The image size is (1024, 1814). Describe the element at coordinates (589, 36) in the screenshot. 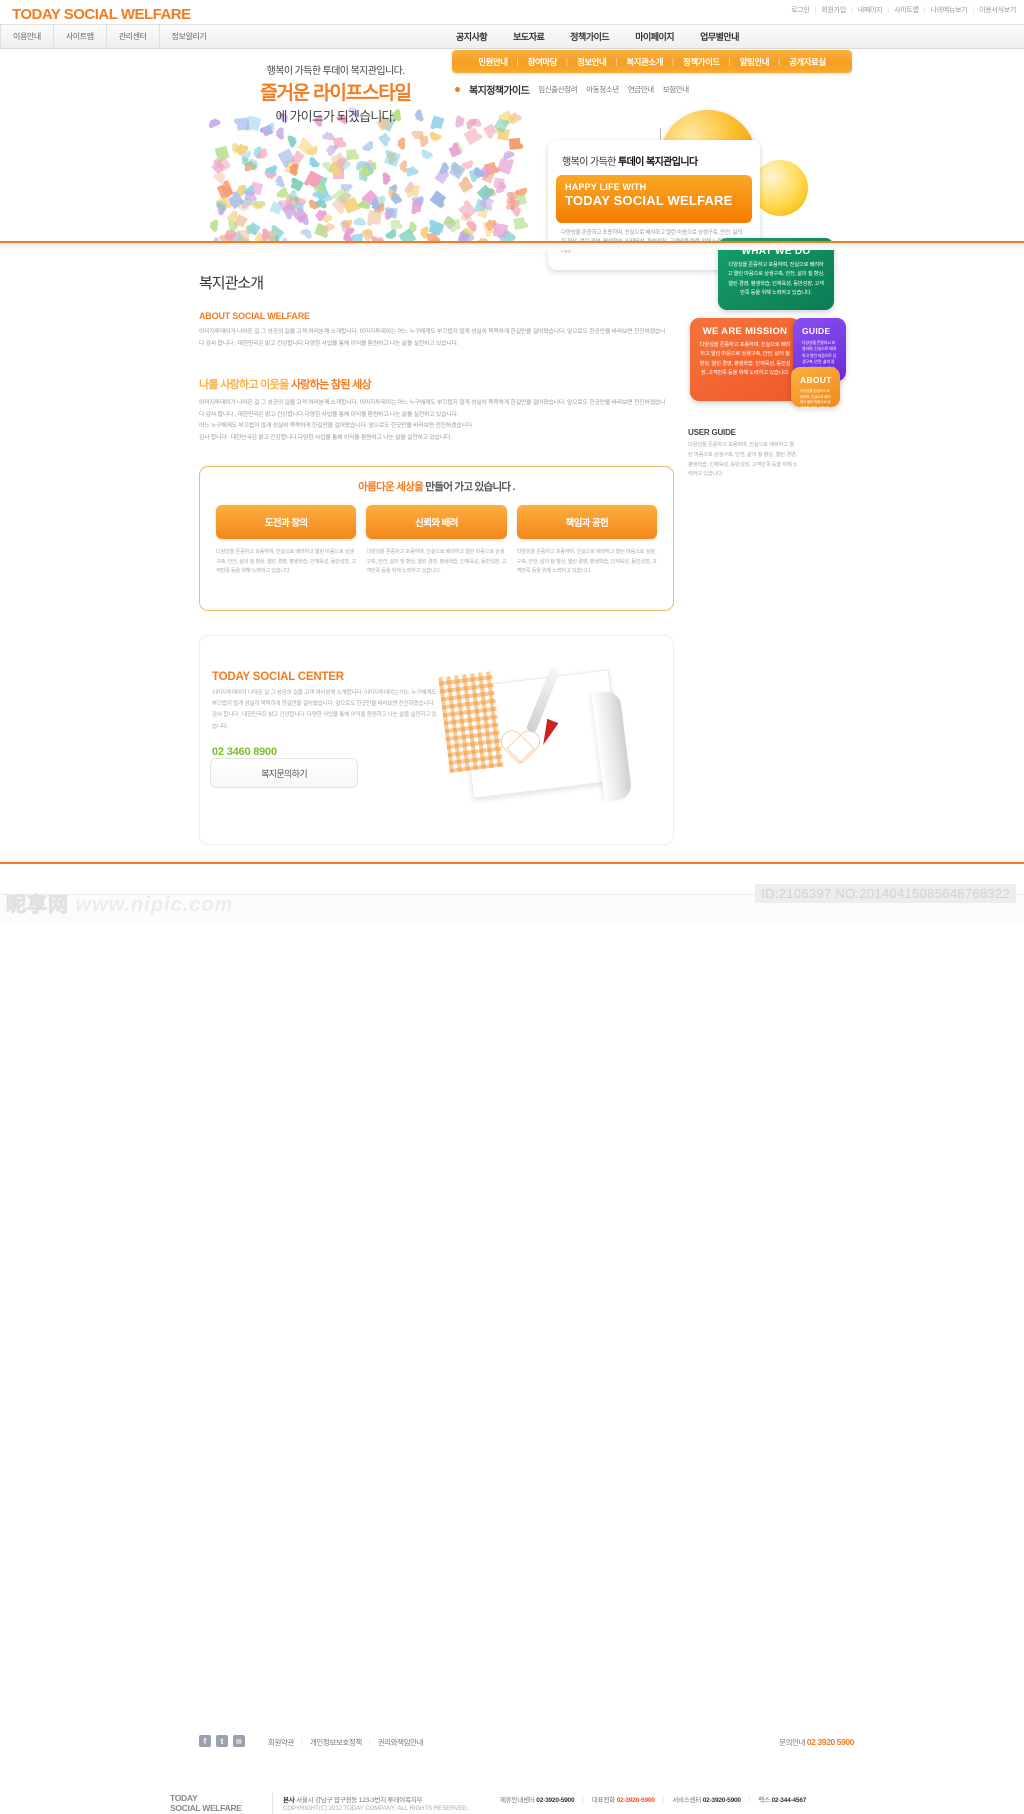

I see `main-nav-item-2: 정책가이드` at that location.